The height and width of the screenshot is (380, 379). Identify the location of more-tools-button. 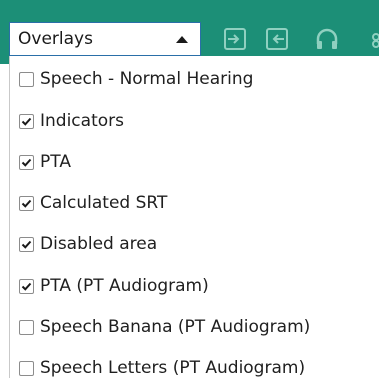
(371, 39).